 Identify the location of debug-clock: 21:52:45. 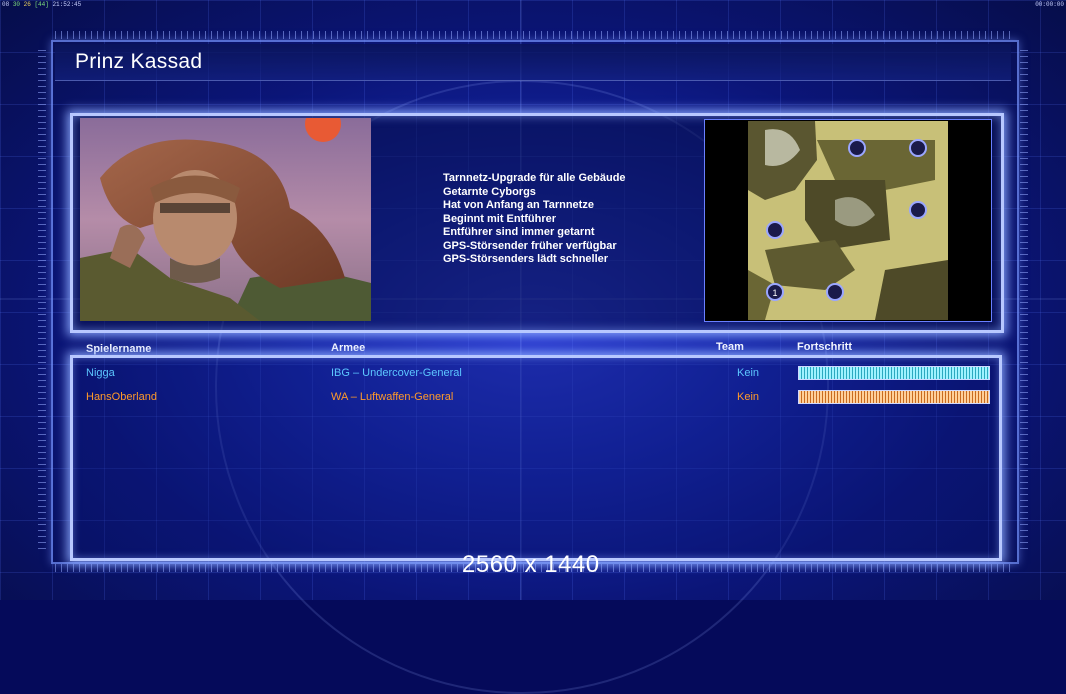
(67, 4).